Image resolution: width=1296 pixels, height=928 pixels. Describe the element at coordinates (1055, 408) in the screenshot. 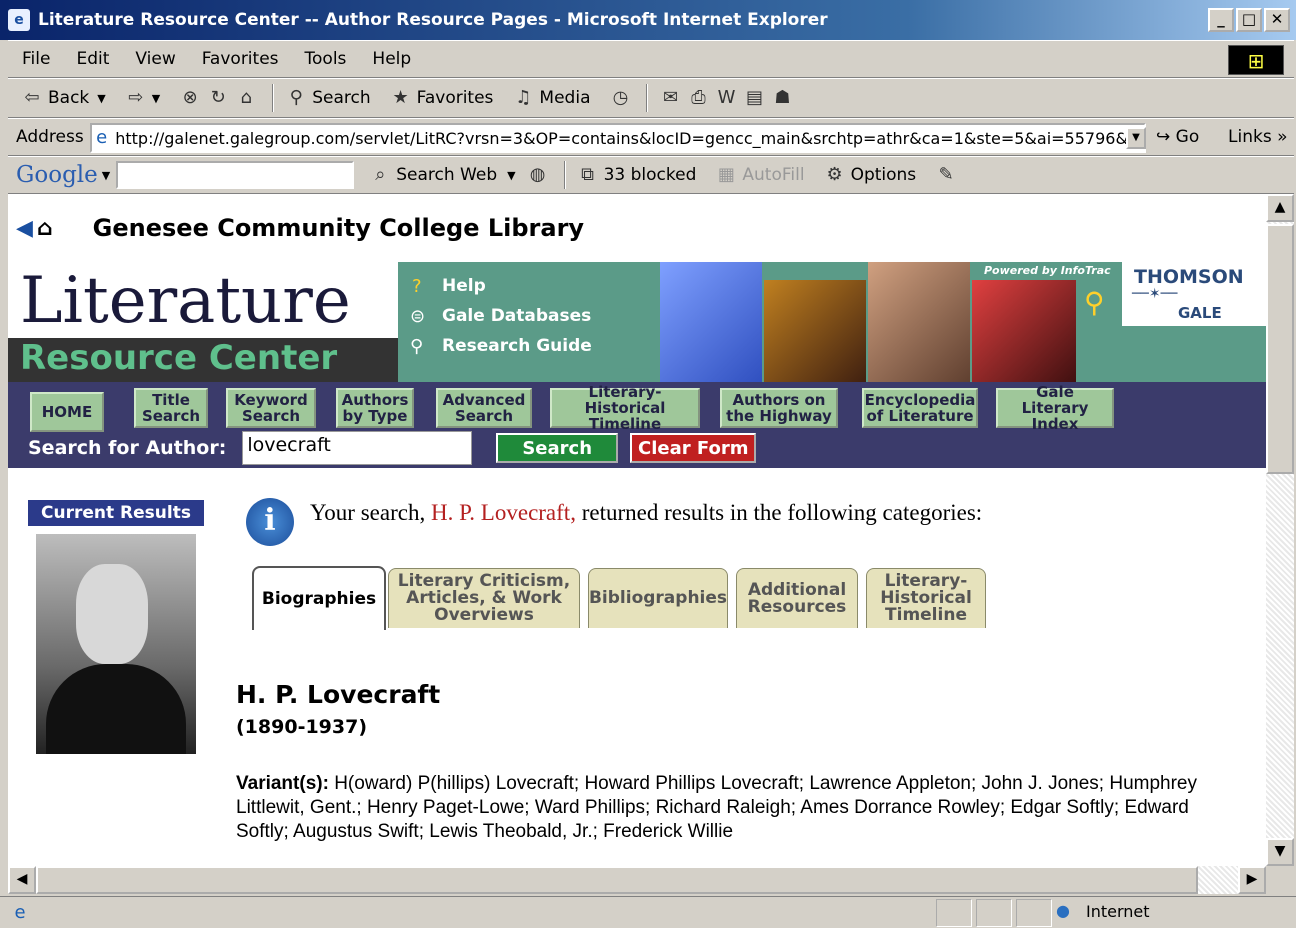

I see `nav-gale-literary-index: Gale Literary Index` at that location.